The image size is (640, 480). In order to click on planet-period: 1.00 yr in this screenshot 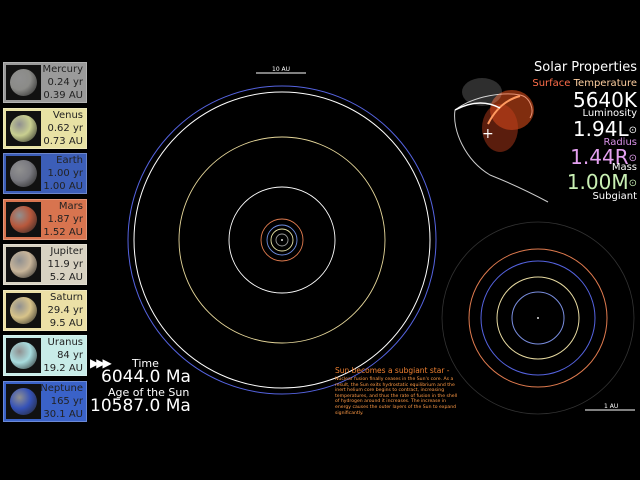, I will do `click(65, 173)`.